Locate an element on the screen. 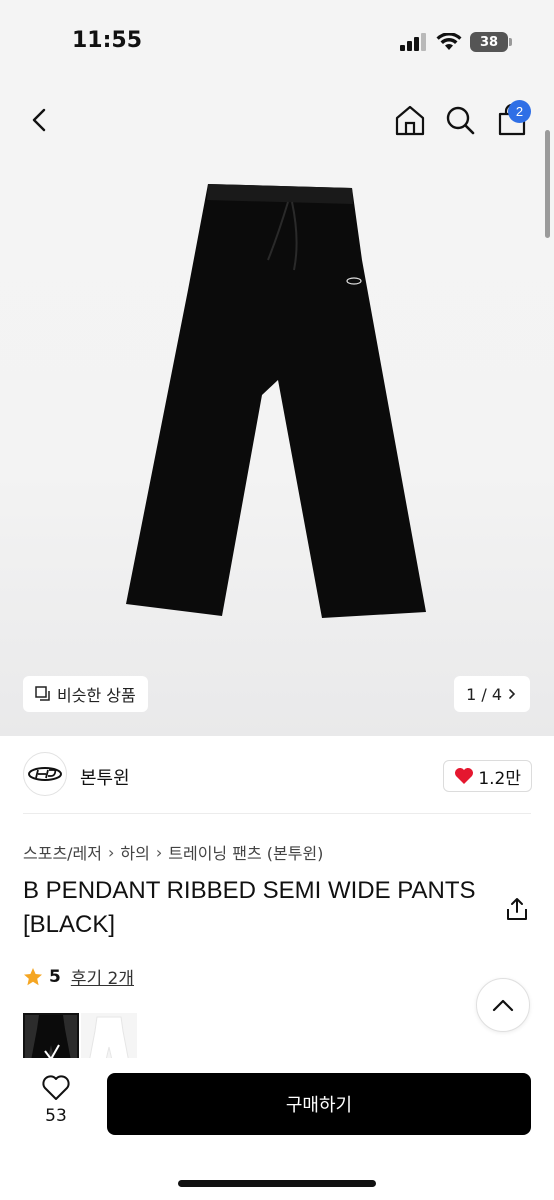 The height and width of the screenshot is (1200, 554). breadcrumb-item-sports: 스포츠/레저 is located at coordinates (62, 852).